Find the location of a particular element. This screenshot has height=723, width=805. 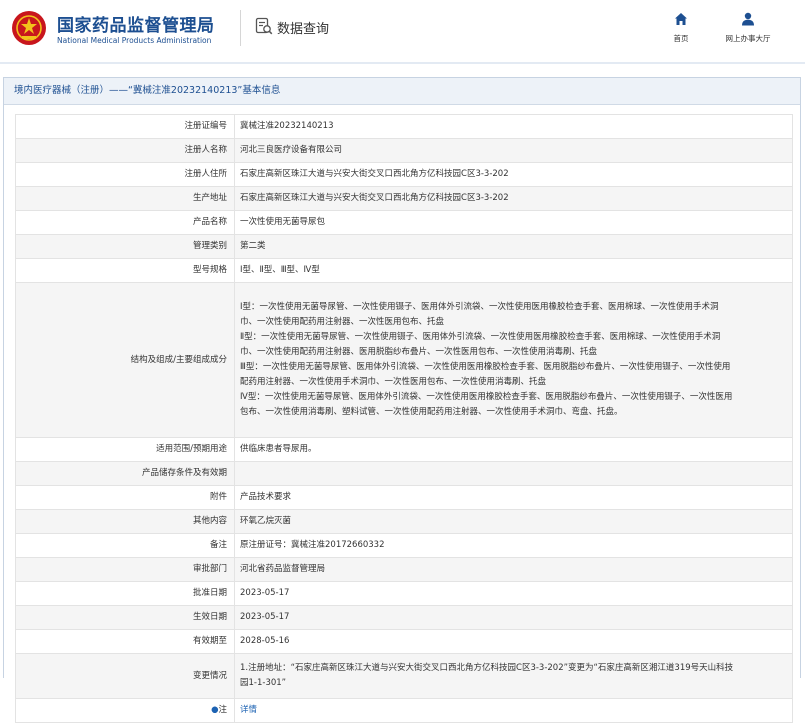

field-value: 环氧乙烷灭菌 is located at coordinates (513, 521).